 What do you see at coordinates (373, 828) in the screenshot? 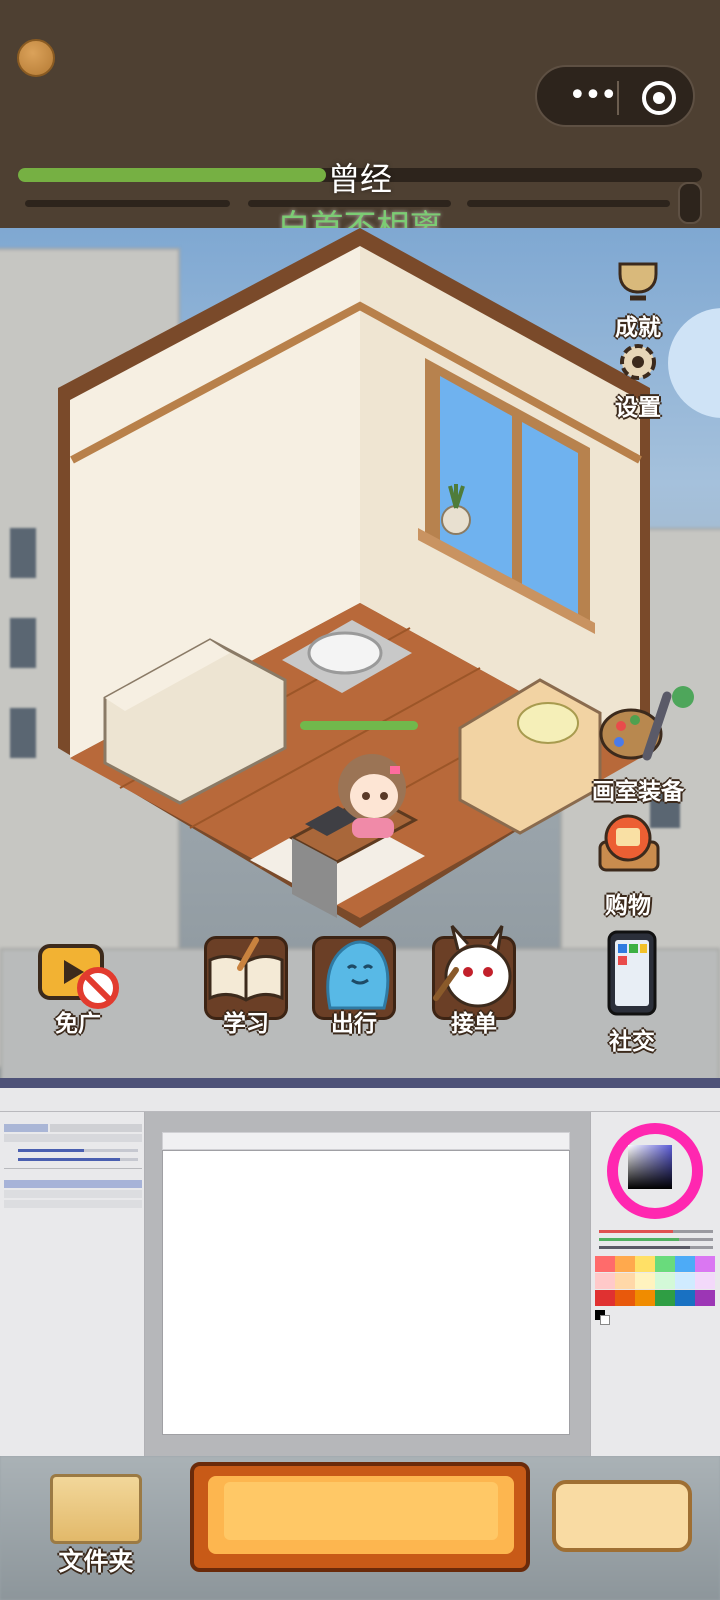
I see `character-body` at bounding box center [373, 828].